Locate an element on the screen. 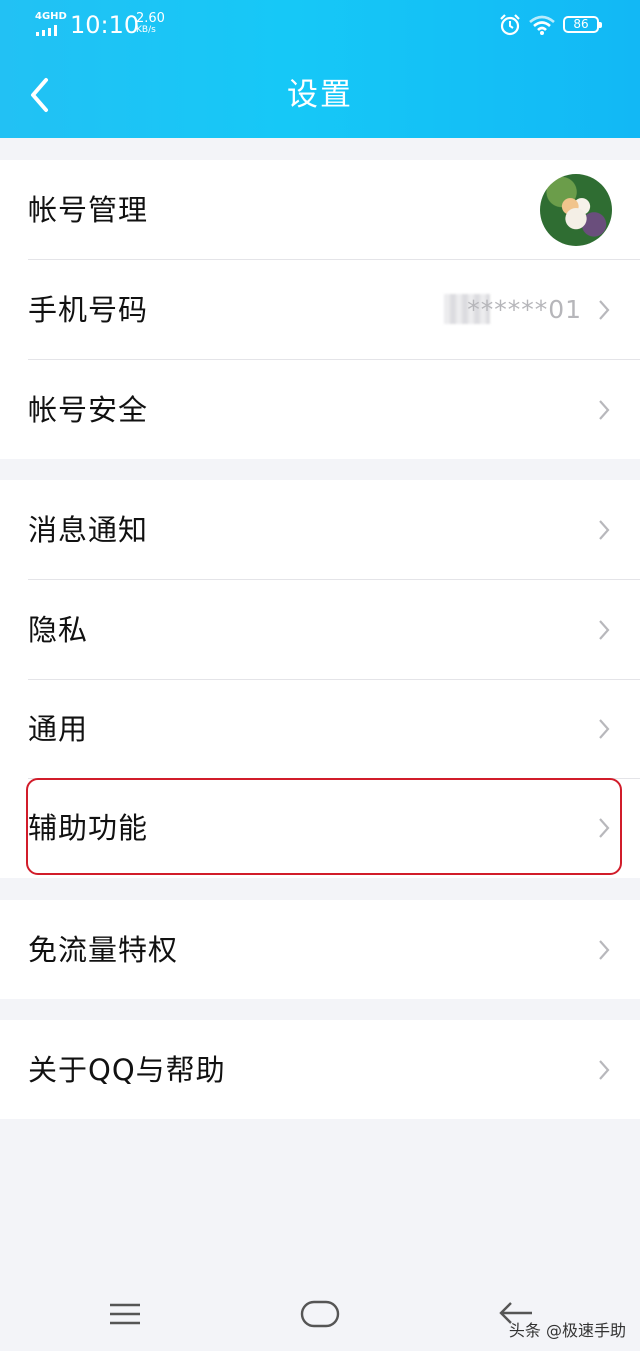  network-type: 4GHD is located at coordinates (51, 16).